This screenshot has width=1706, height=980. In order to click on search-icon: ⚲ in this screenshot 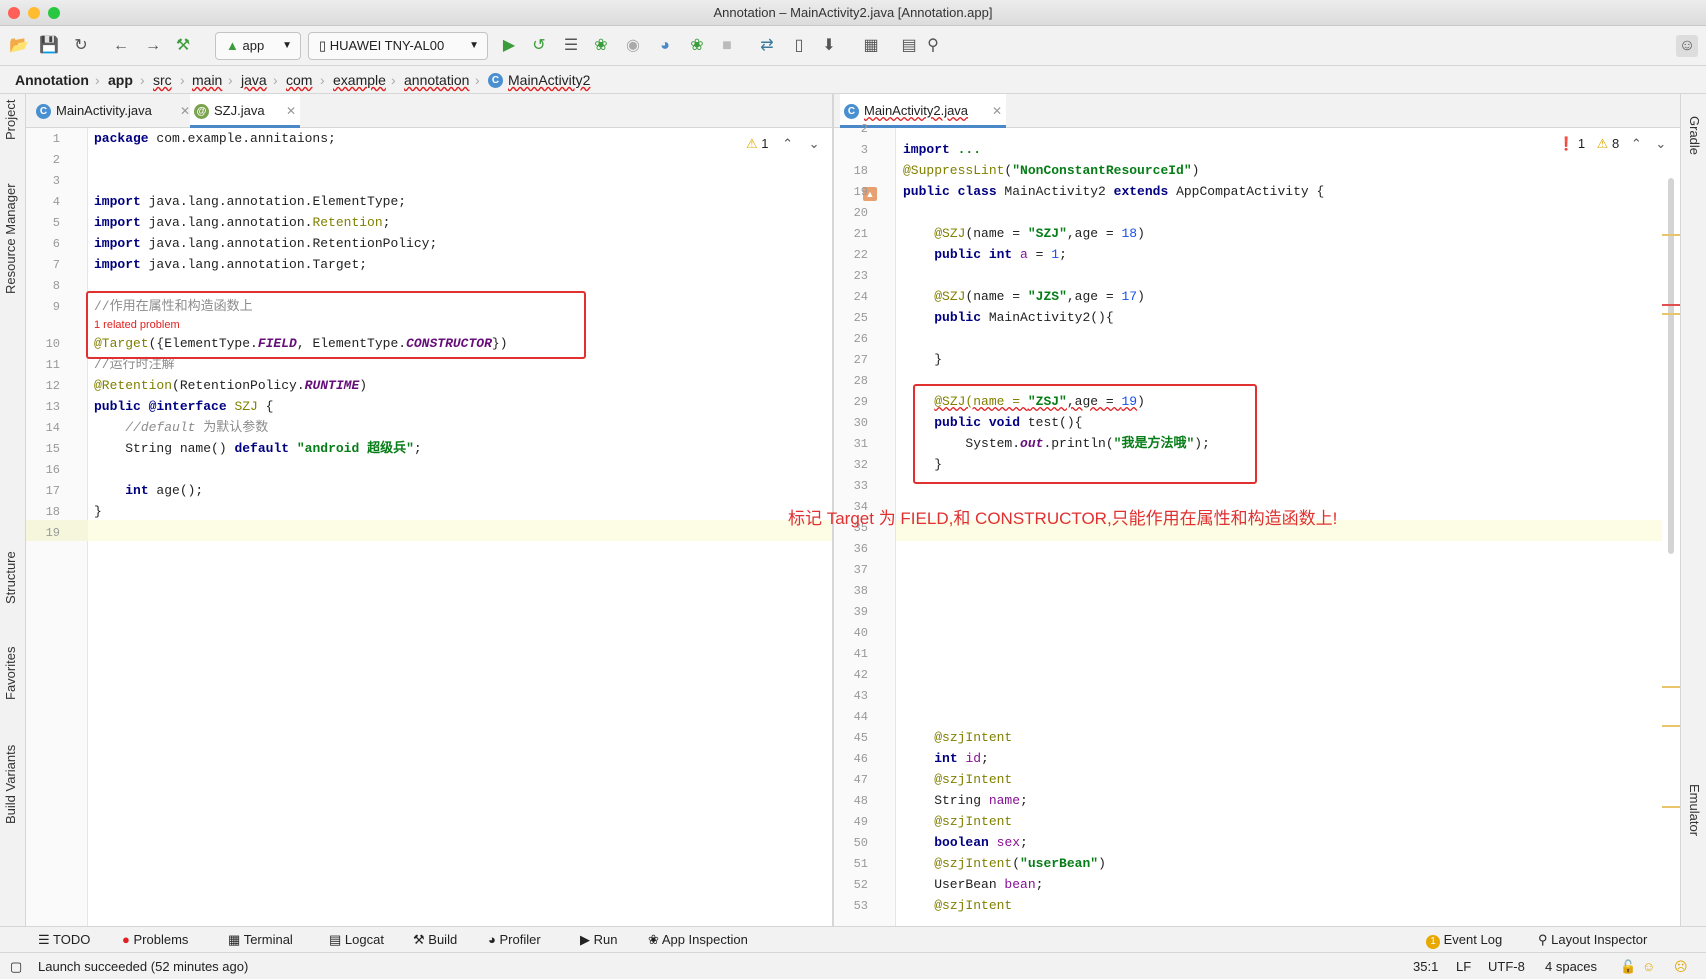, I will do `click(933, 46)`.